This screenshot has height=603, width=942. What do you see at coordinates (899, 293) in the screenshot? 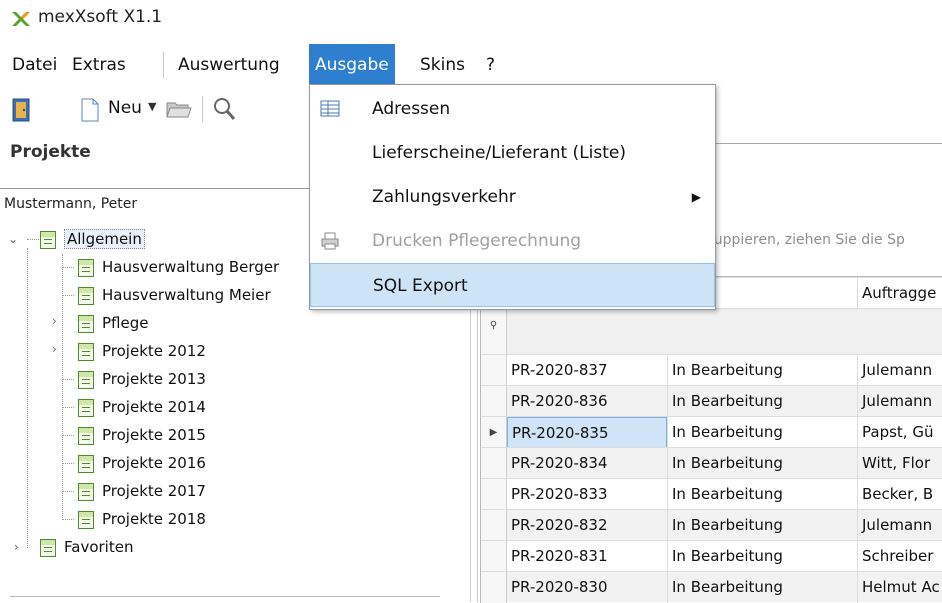
I see `column-header-auftraggeber: Auftragge` at bounding box center [899, 293].